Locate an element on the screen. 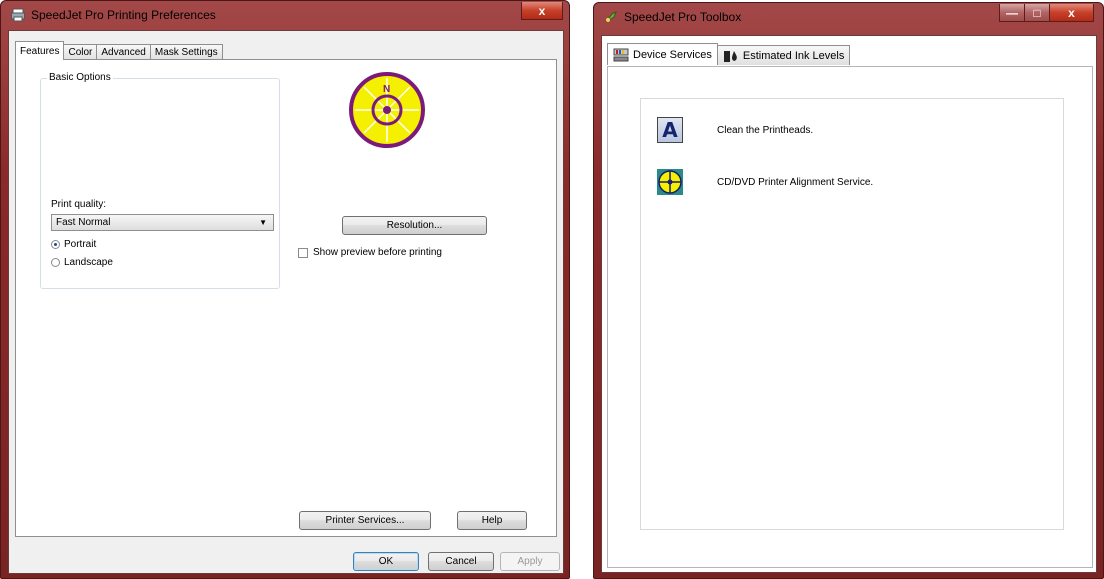 This screenshot has height=579, width=1104. minimize-icon: — is located at coordinates (1012, 12).